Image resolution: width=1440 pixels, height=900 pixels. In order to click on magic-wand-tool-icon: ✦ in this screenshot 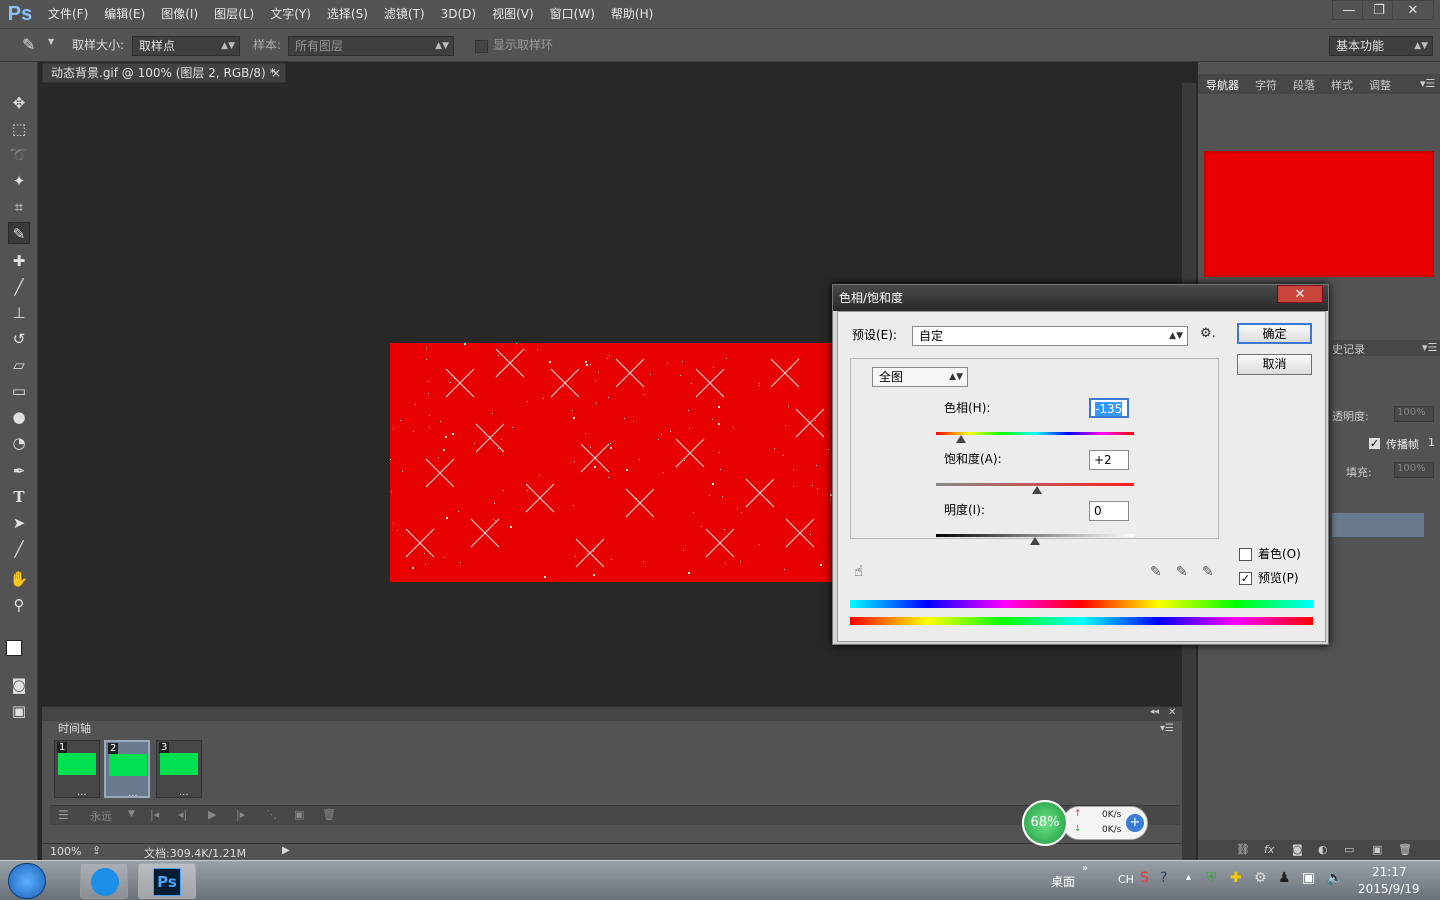, I will do `click(19, 181)`.